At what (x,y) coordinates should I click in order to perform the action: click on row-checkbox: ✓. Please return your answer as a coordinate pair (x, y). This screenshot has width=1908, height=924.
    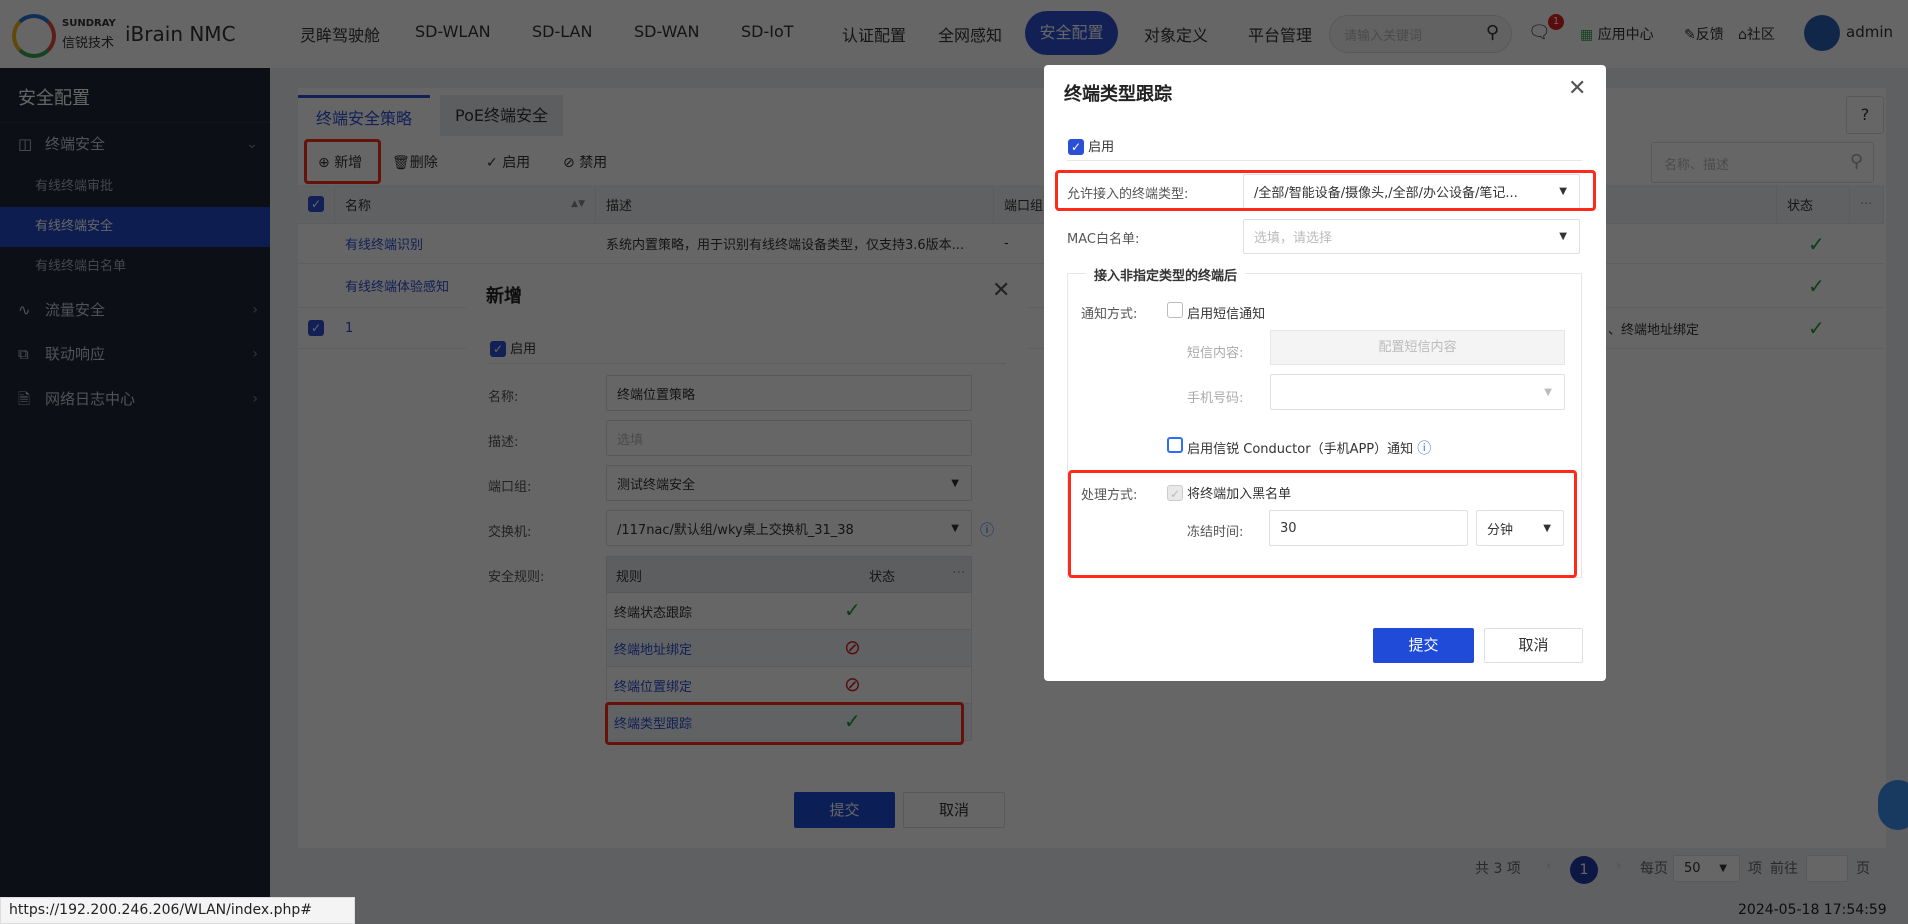
    Looking at the image, I should click on (316, 328).